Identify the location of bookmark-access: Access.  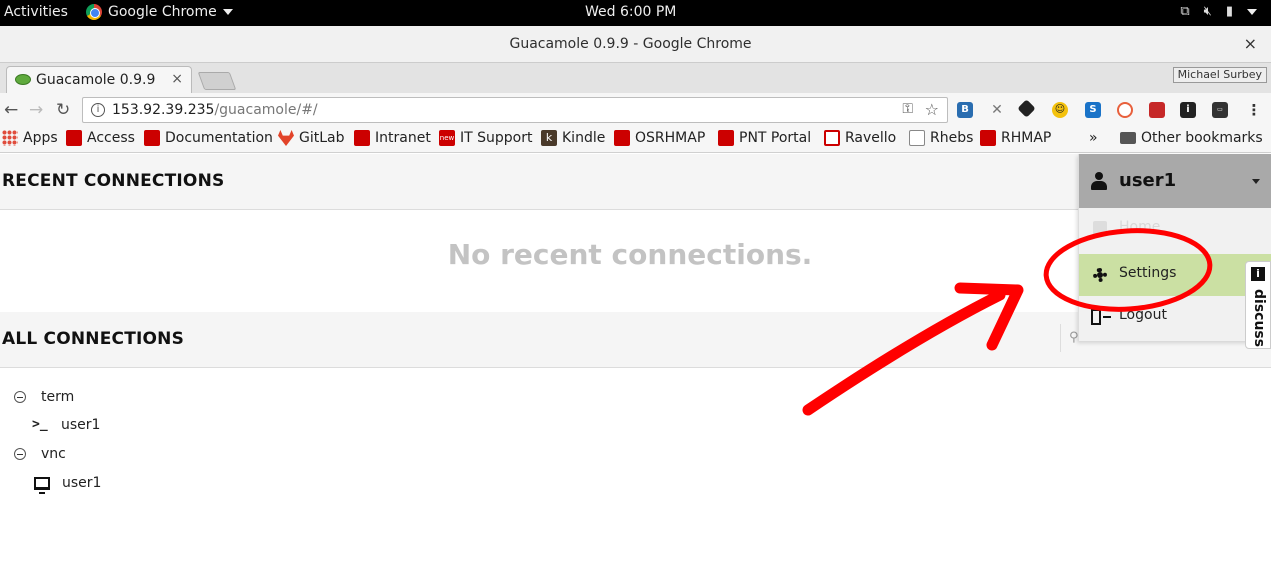
(100, 138).